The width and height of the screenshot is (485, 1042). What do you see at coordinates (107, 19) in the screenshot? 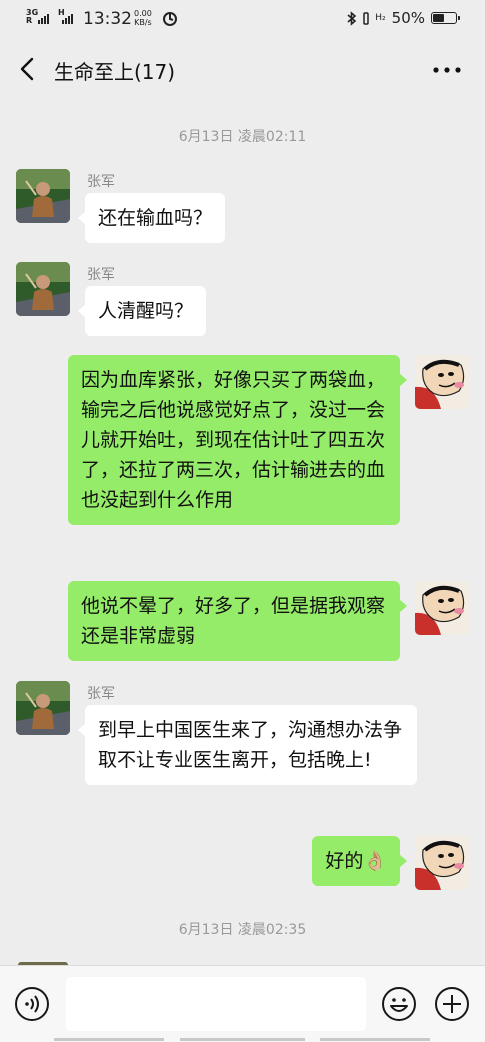
I see `clock: 13:32` at bounding box center [107, 19].